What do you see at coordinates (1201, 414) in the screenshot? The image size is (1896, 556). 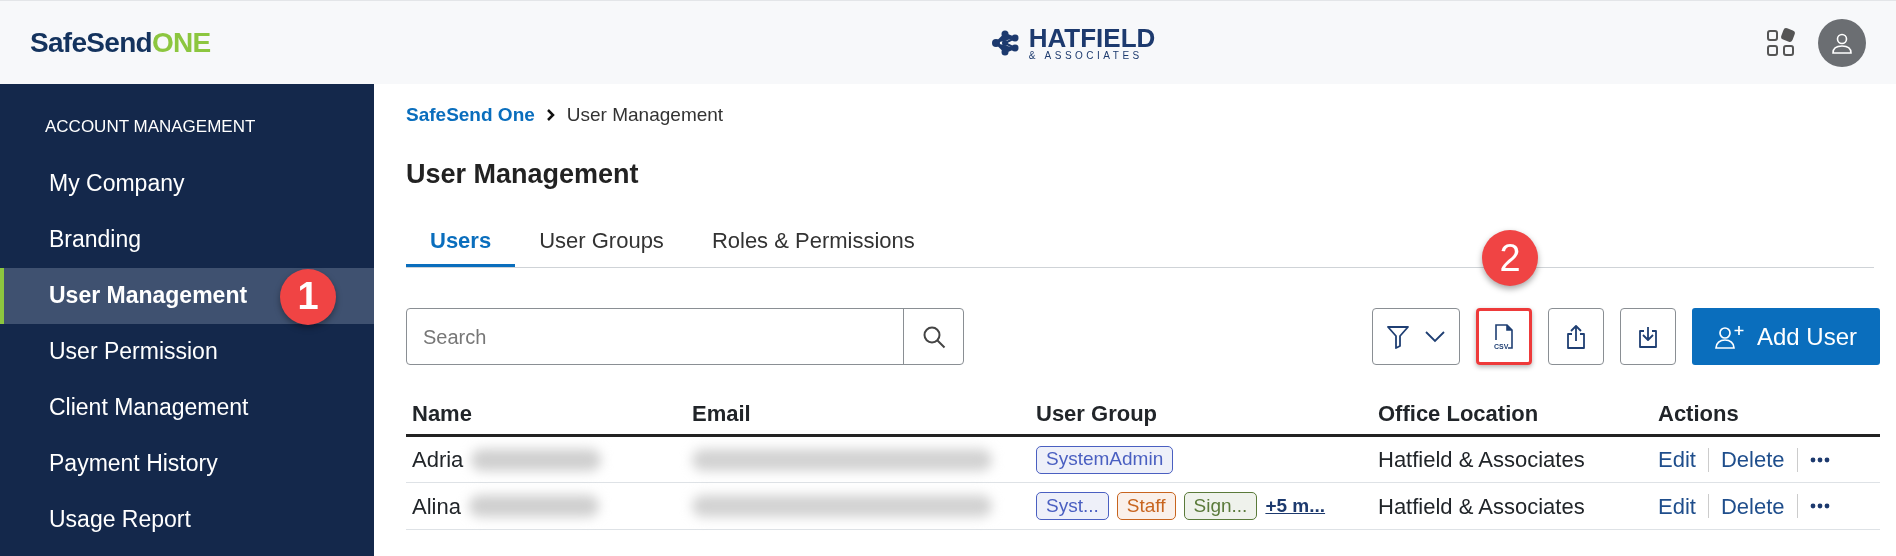 I see `column-header: User Group` at bounding box center [1201, 414].